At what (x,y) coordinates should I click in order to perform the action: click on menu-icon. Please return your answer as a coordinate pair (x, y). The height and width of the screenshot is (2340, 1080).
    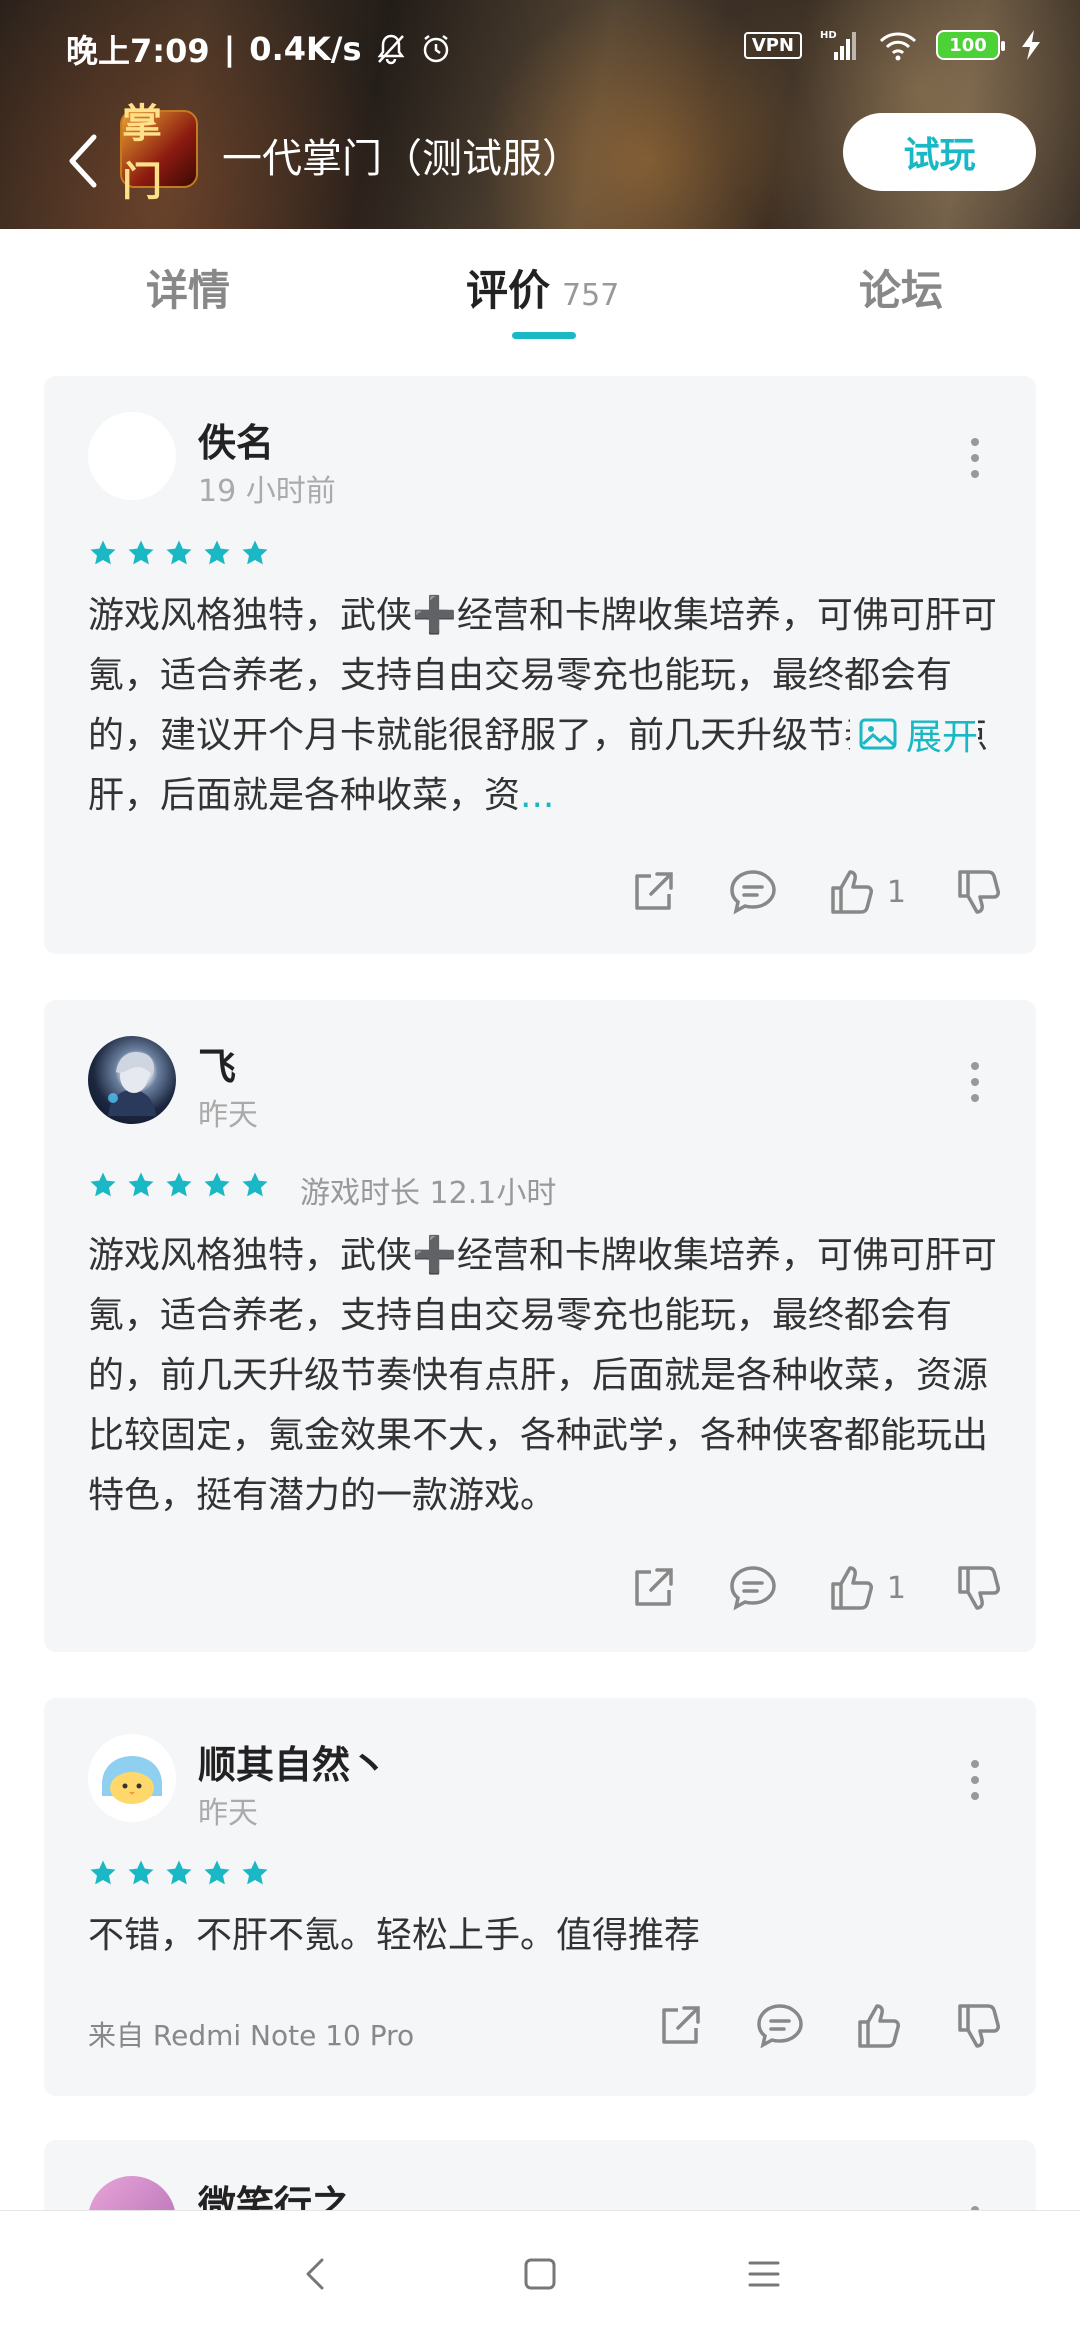
    Looking at the image, I should click on (764, 2273).